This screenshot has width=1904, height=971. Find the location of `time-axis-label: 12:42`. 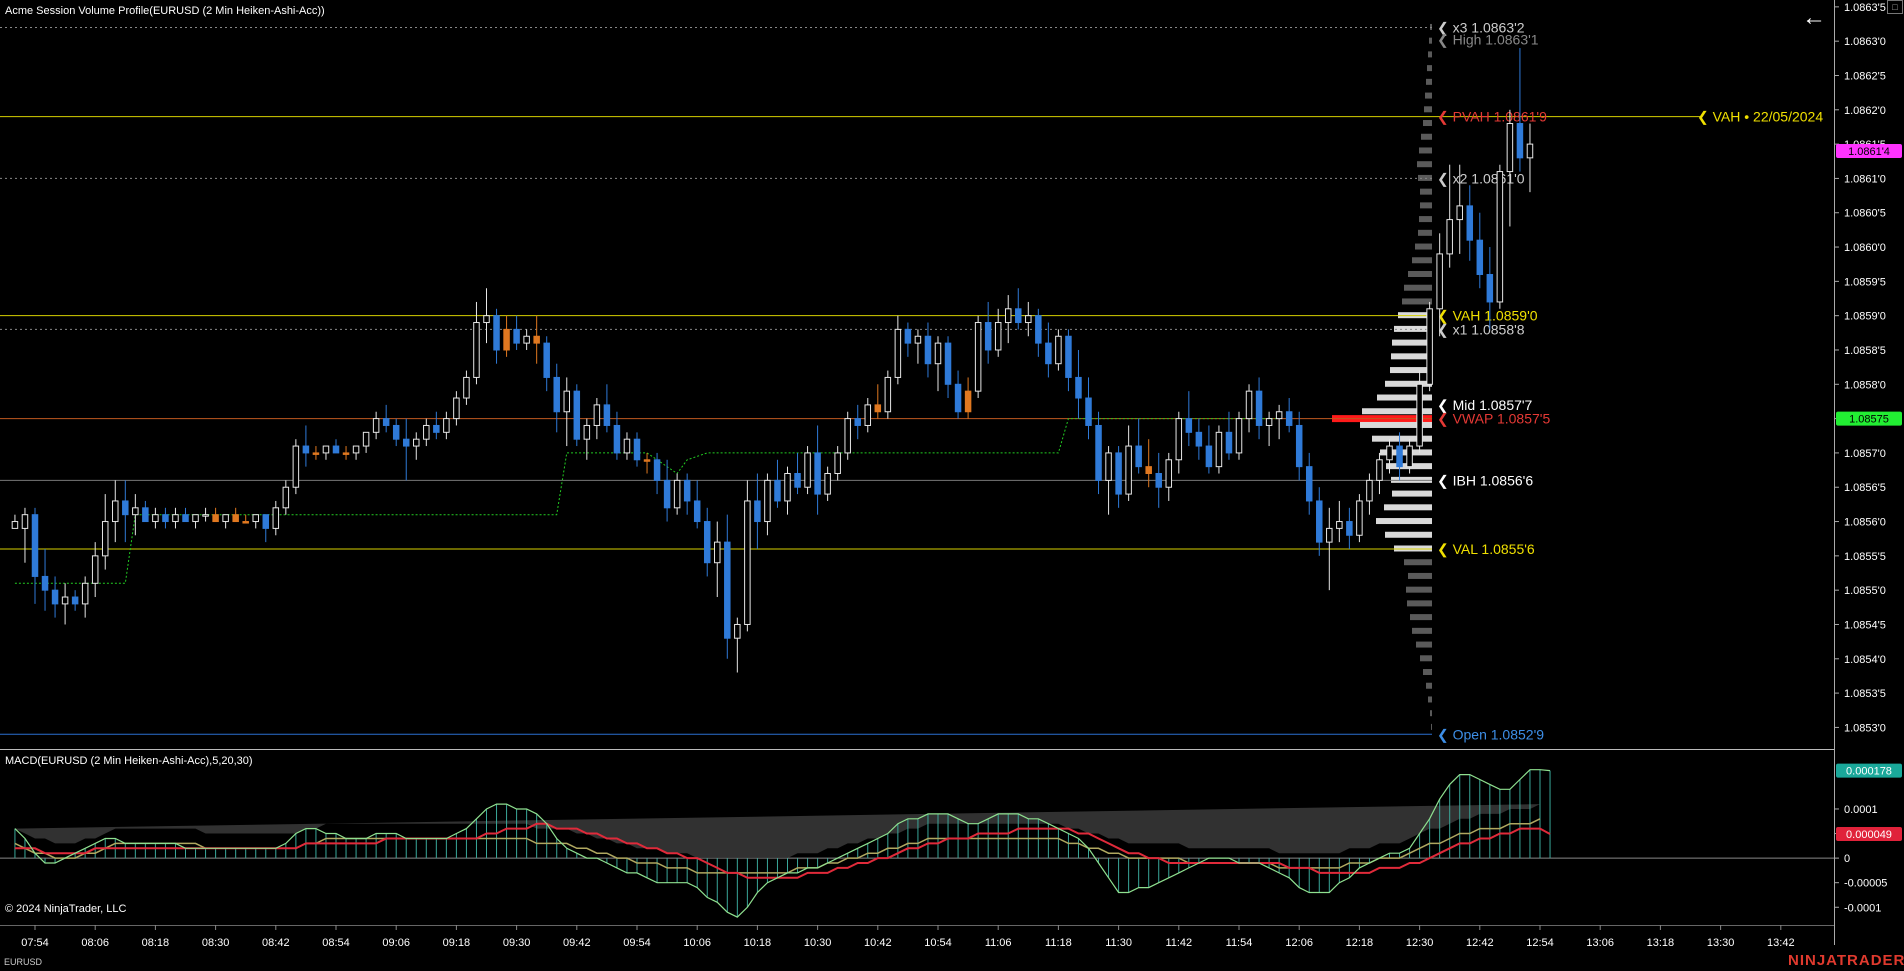

time-axis-label: 12:42 is located at coordinates (1480, 943).